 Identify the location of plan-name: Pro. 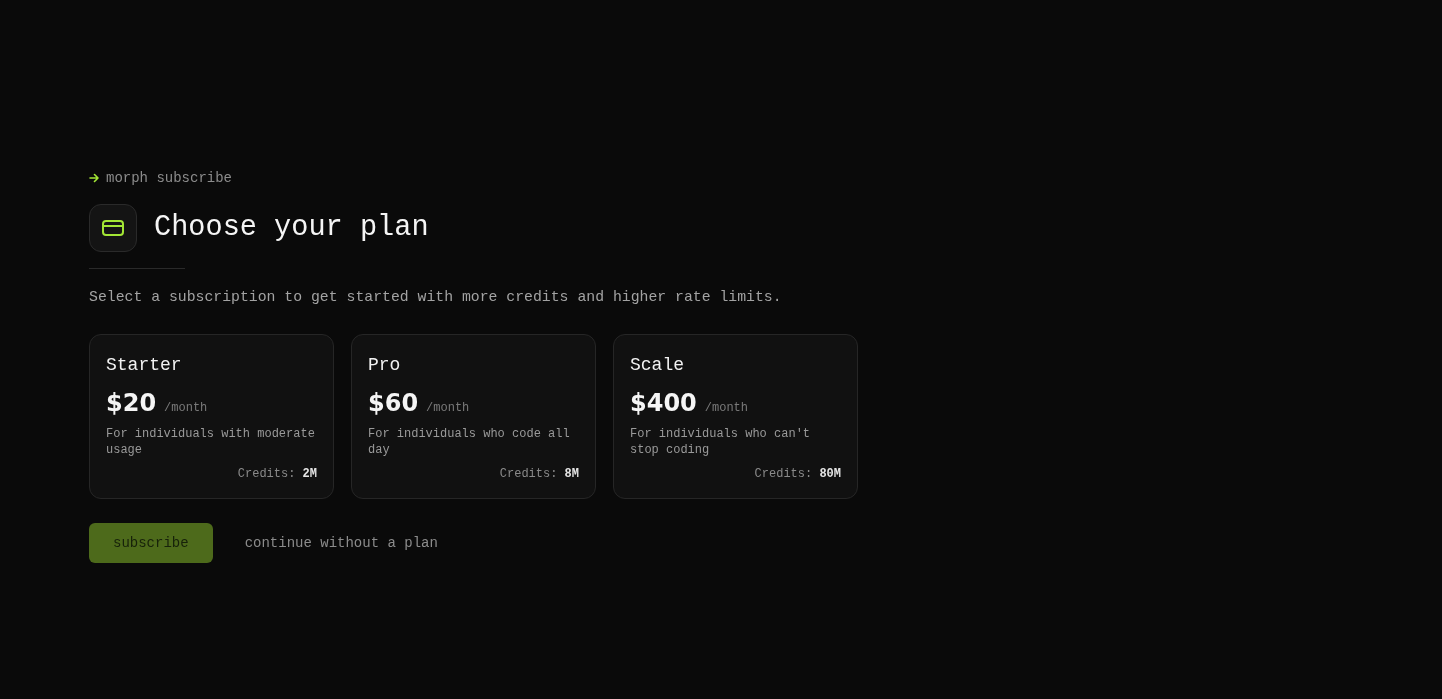
(384, 365).